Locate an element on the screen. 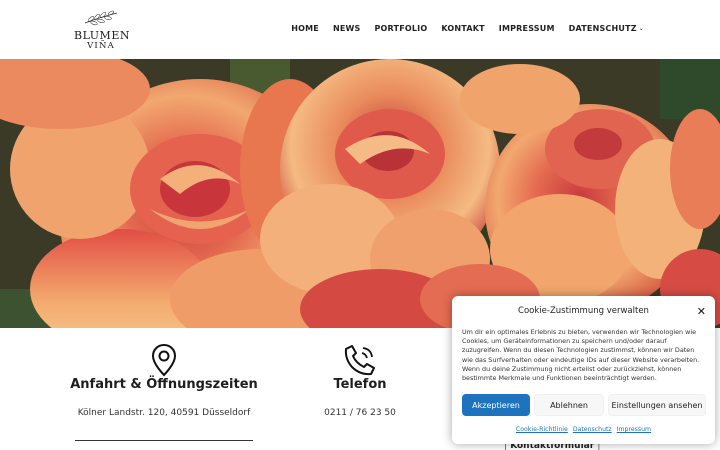  nav-impressum: IMPRESSUM is located at coordinates (527, 28).